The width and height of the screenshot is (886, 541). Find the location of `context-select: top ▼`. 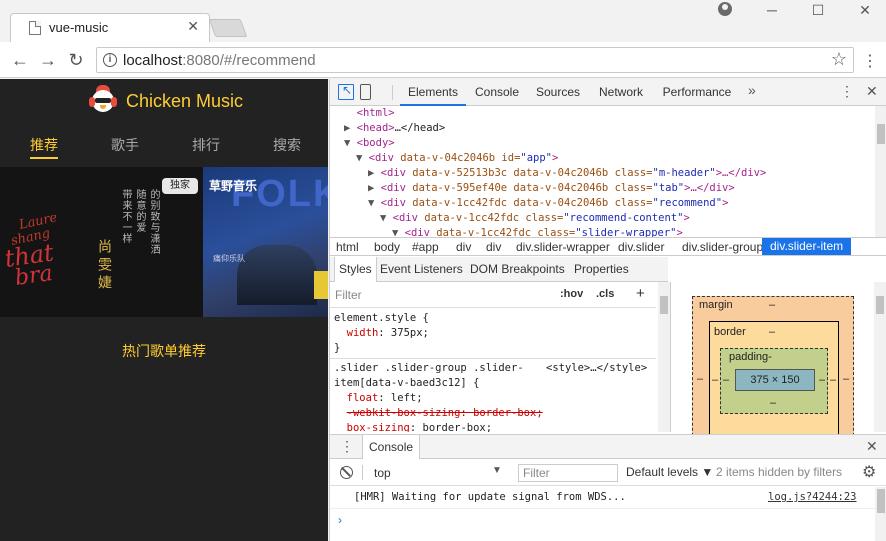

context-select: top ▼ is located at coordinates (438, 473).